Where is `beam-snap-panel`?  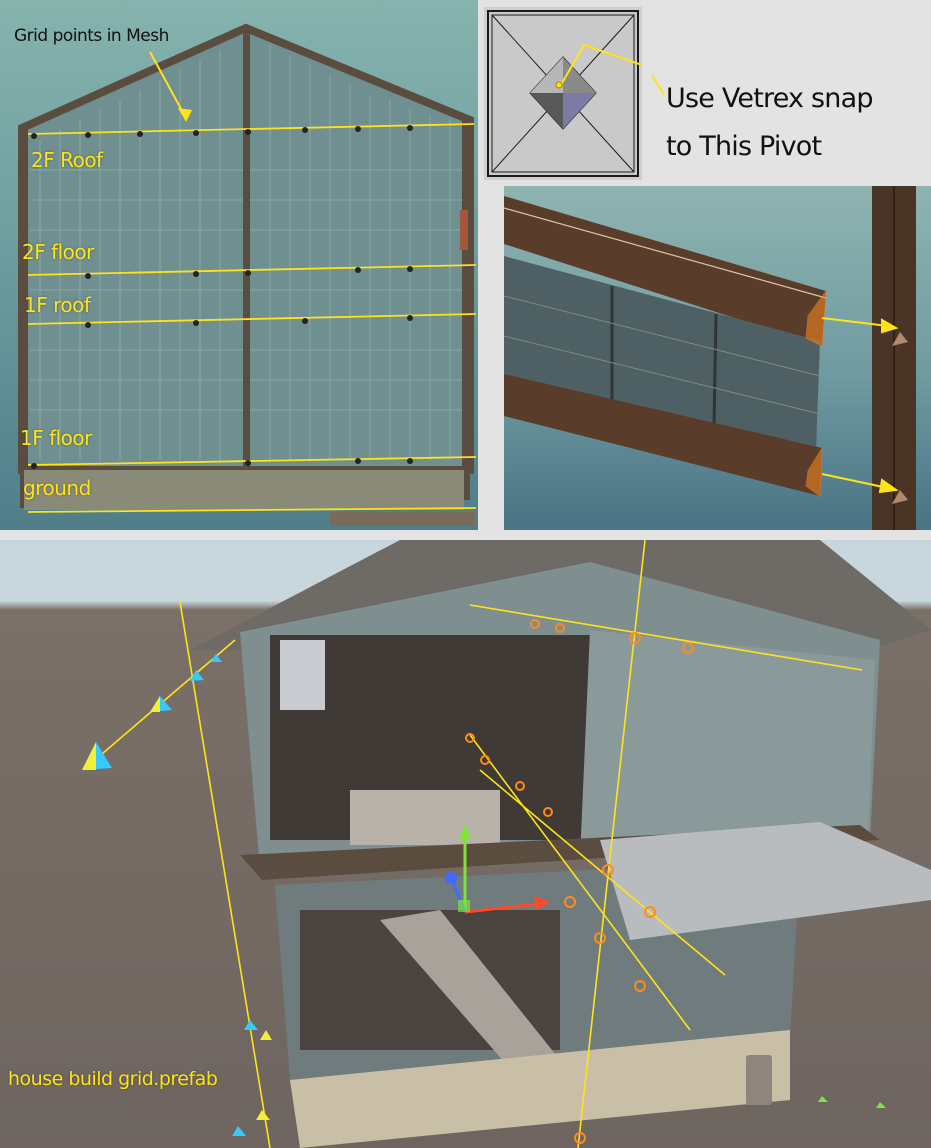
beam-snap-panel is located at coordinates (717, 358).